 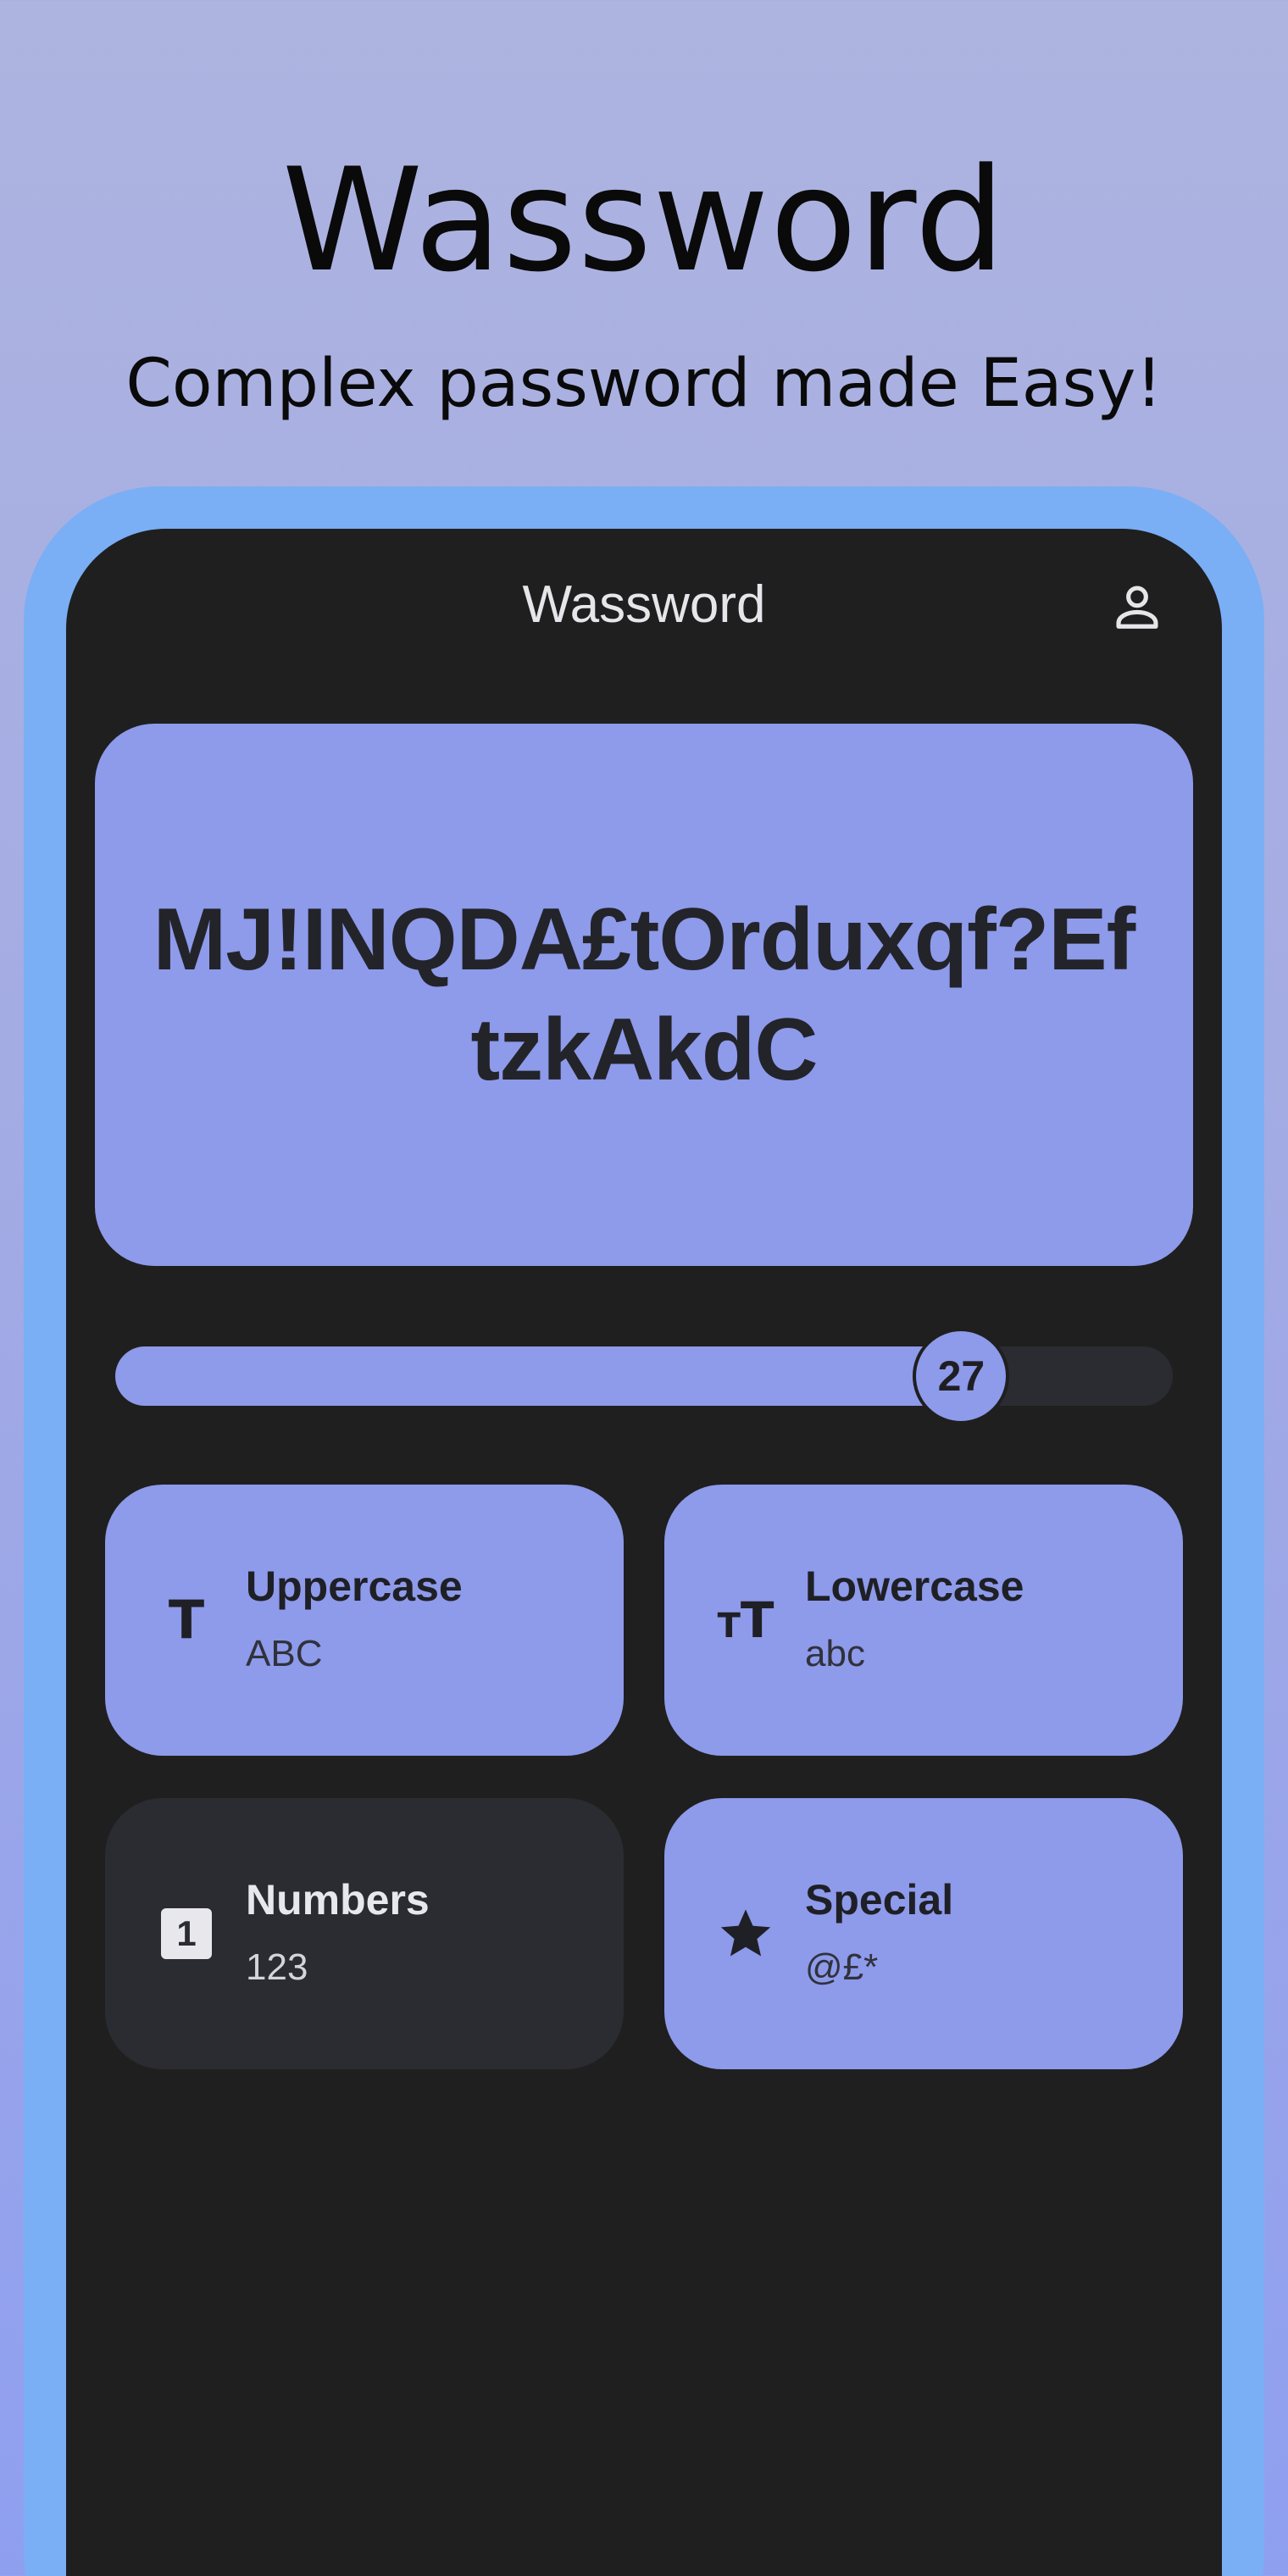 I want to click on option-sample: 123, so click(x=277, y=1967).